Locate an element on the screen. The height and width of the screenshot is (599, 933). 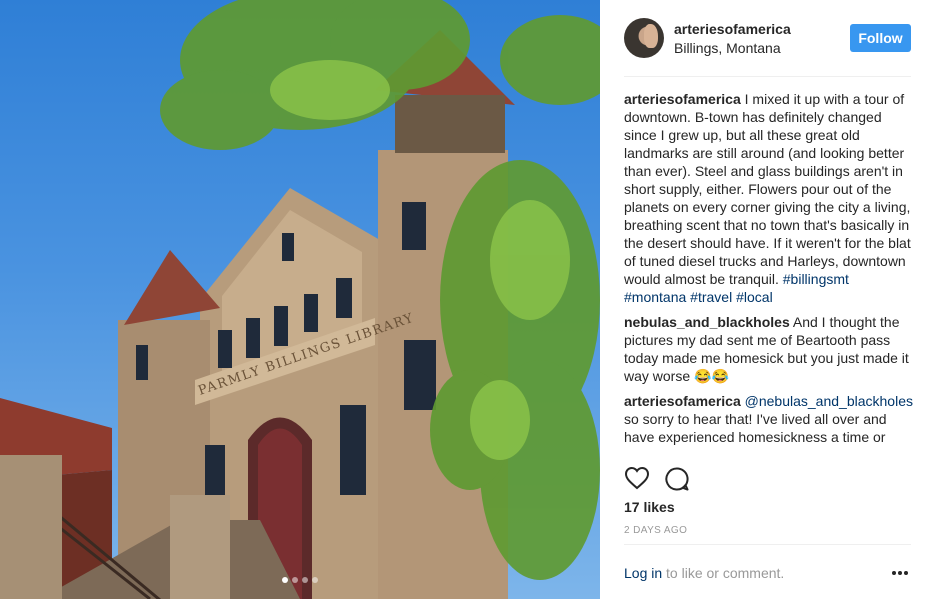
follow-button: Follow is located at coordinates (880, 38).